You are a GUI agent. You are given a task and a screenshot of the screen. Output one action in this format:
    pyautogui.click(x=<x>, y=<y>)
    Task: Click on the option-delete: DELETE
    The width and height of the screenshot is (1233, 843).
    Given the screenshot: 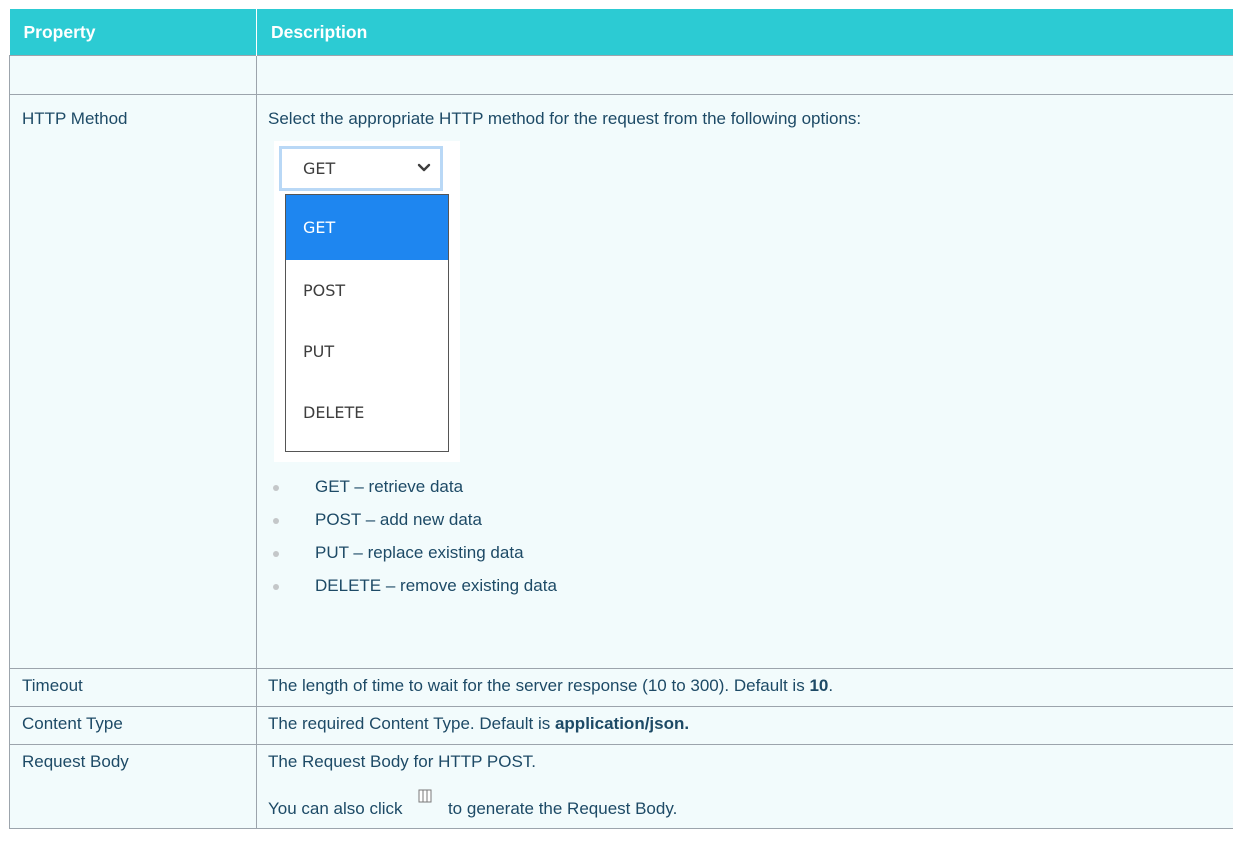 What is the action you would take?
    pyautogui.click(x=367, y=412)
    